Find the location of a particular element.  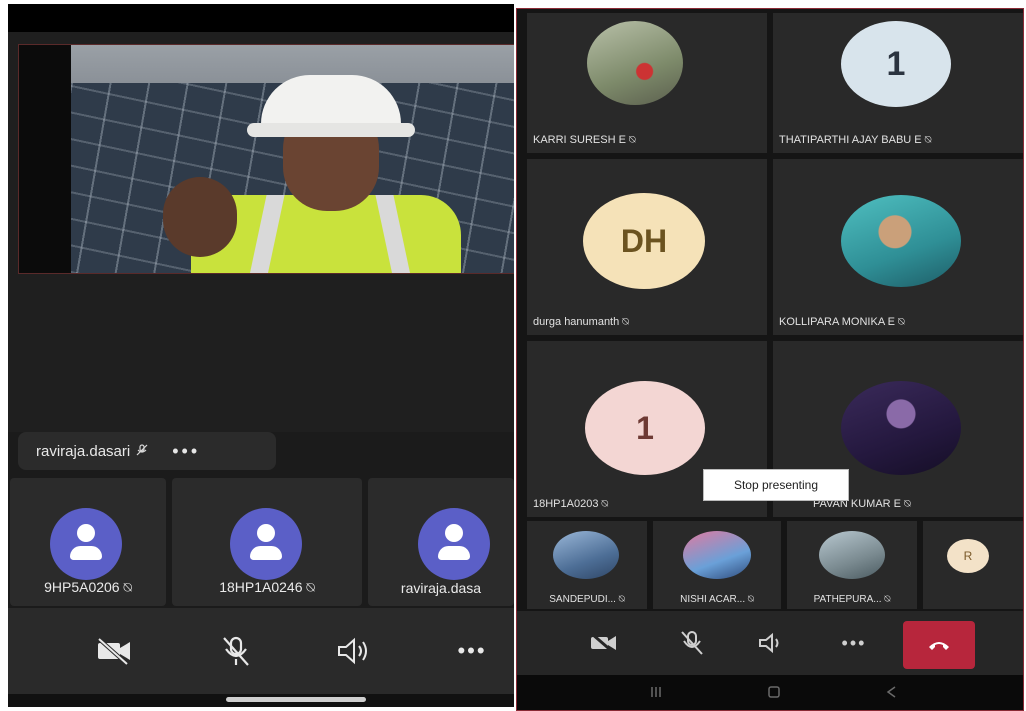

phone-hangup-icon is located at coordinates (939, 646).